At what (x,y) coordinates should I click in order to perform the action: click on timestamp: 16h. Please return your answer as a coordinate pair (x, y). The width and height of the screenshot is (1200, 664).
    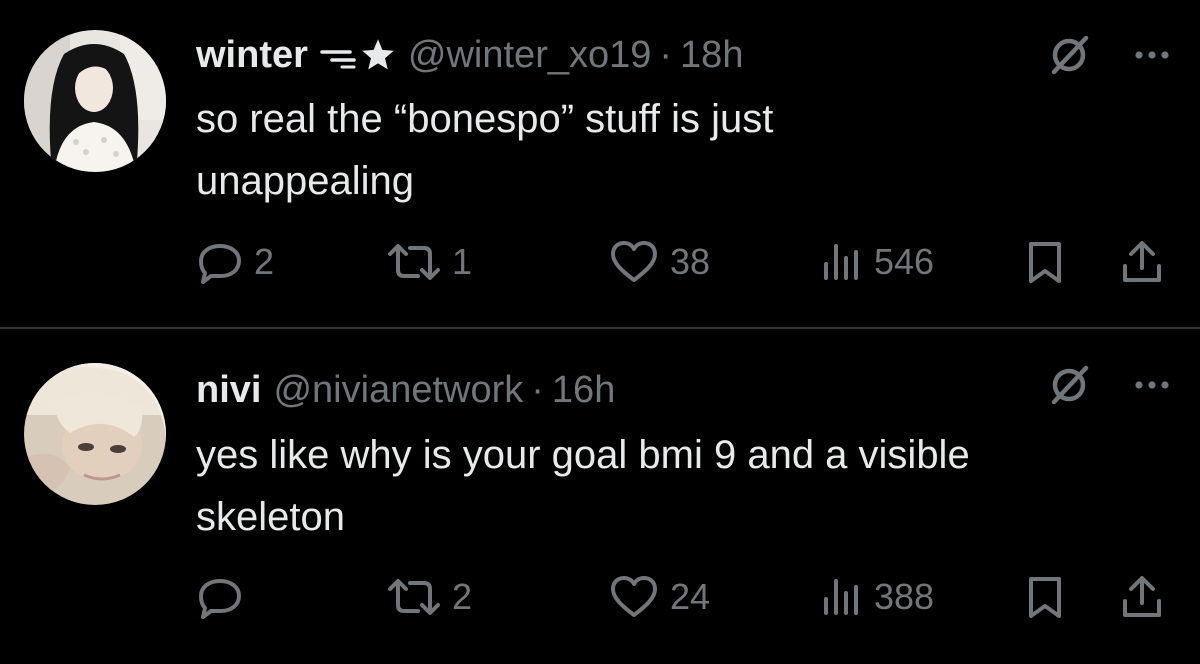
    Looking at the image, I should click on (583, 390).